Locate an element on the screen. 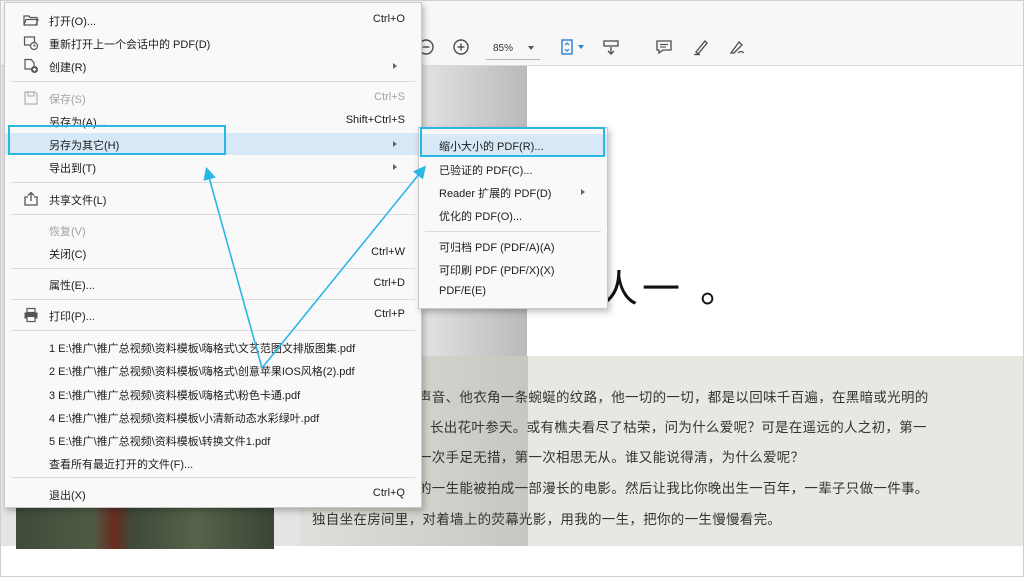  zoom-in-button is located at coordinates (461, 47).